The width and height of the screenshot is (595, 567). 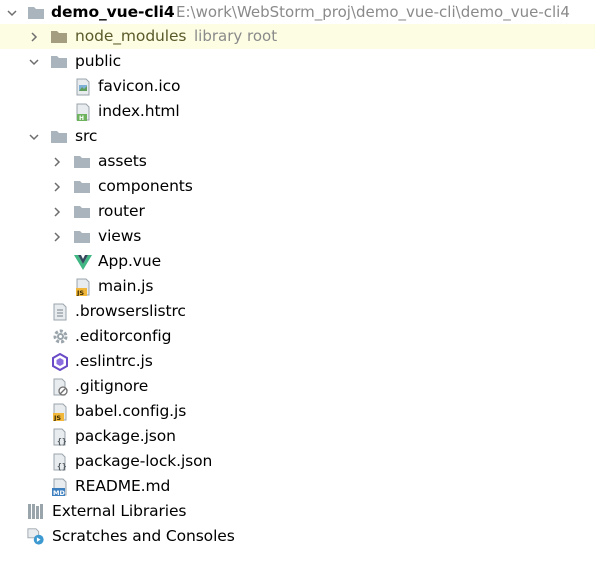 I want to click on html-file-icon: H, so click(x=83, y=112).